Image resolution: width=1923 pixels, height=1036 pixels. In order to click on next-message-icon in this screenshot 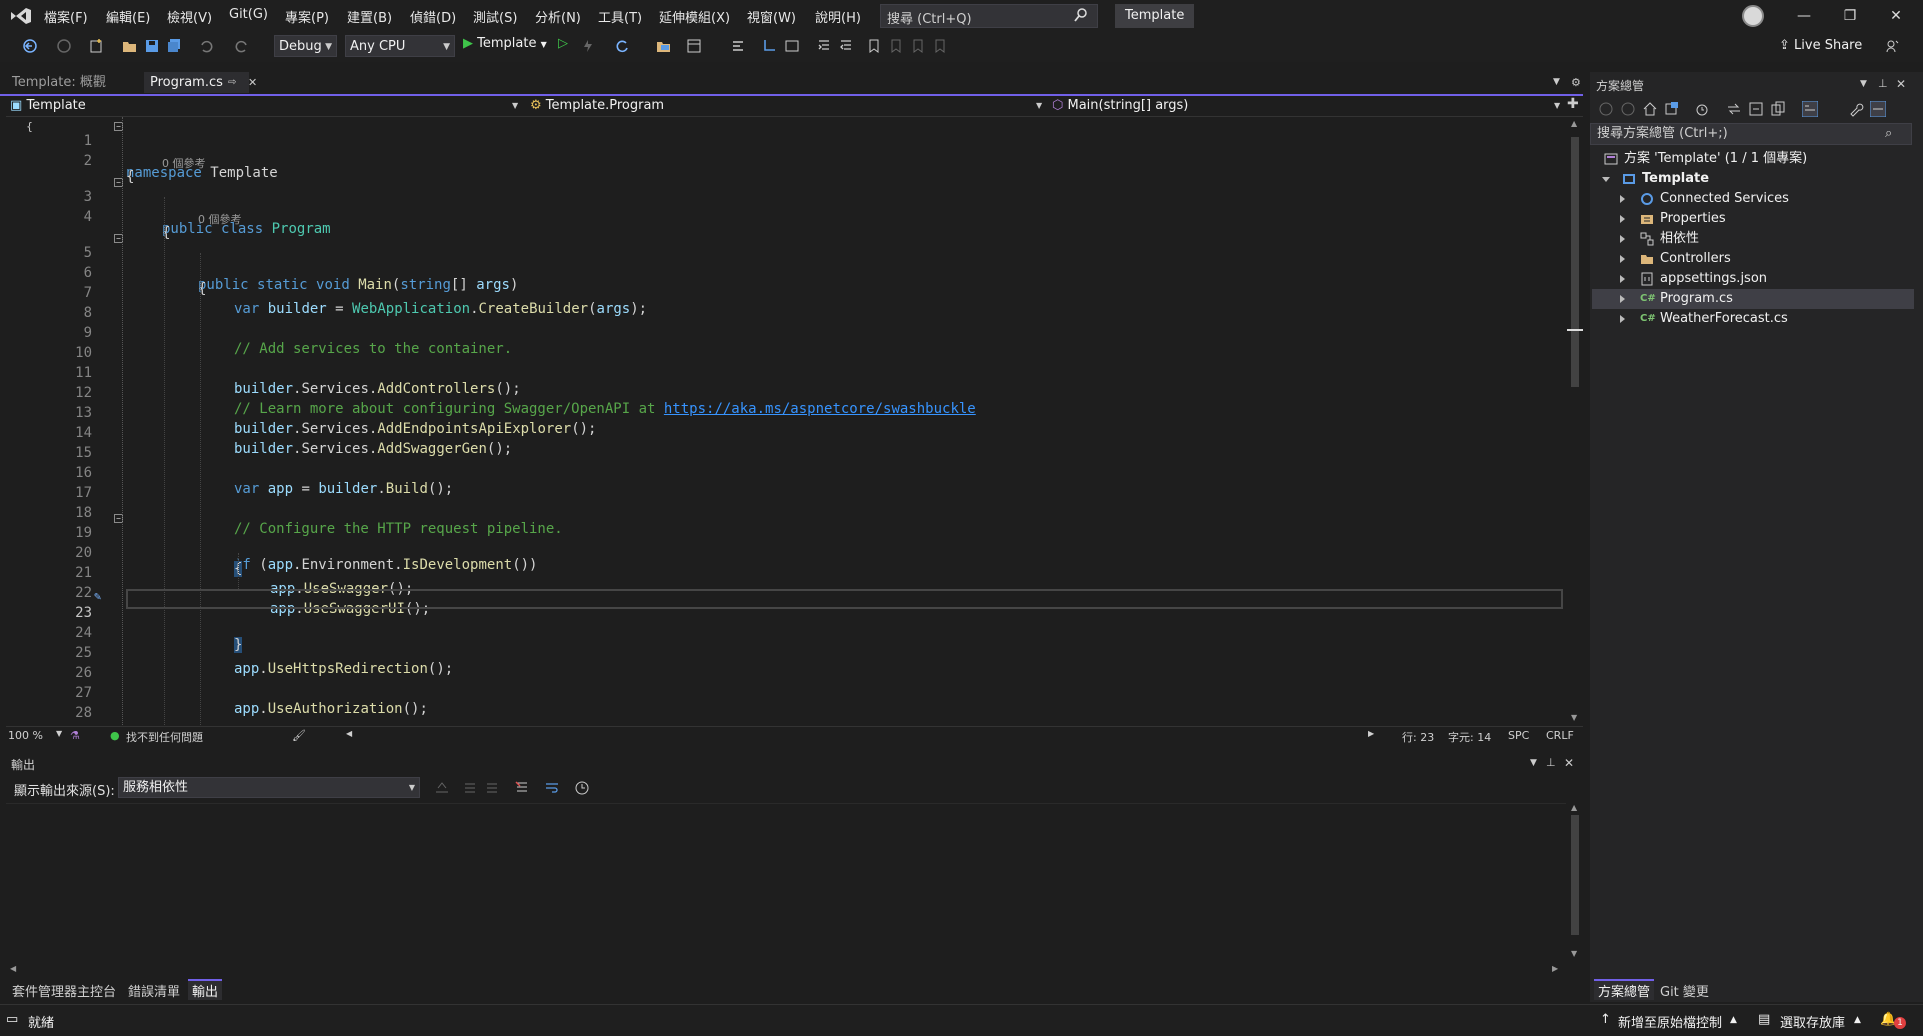, I will do `click(492, 788)`.